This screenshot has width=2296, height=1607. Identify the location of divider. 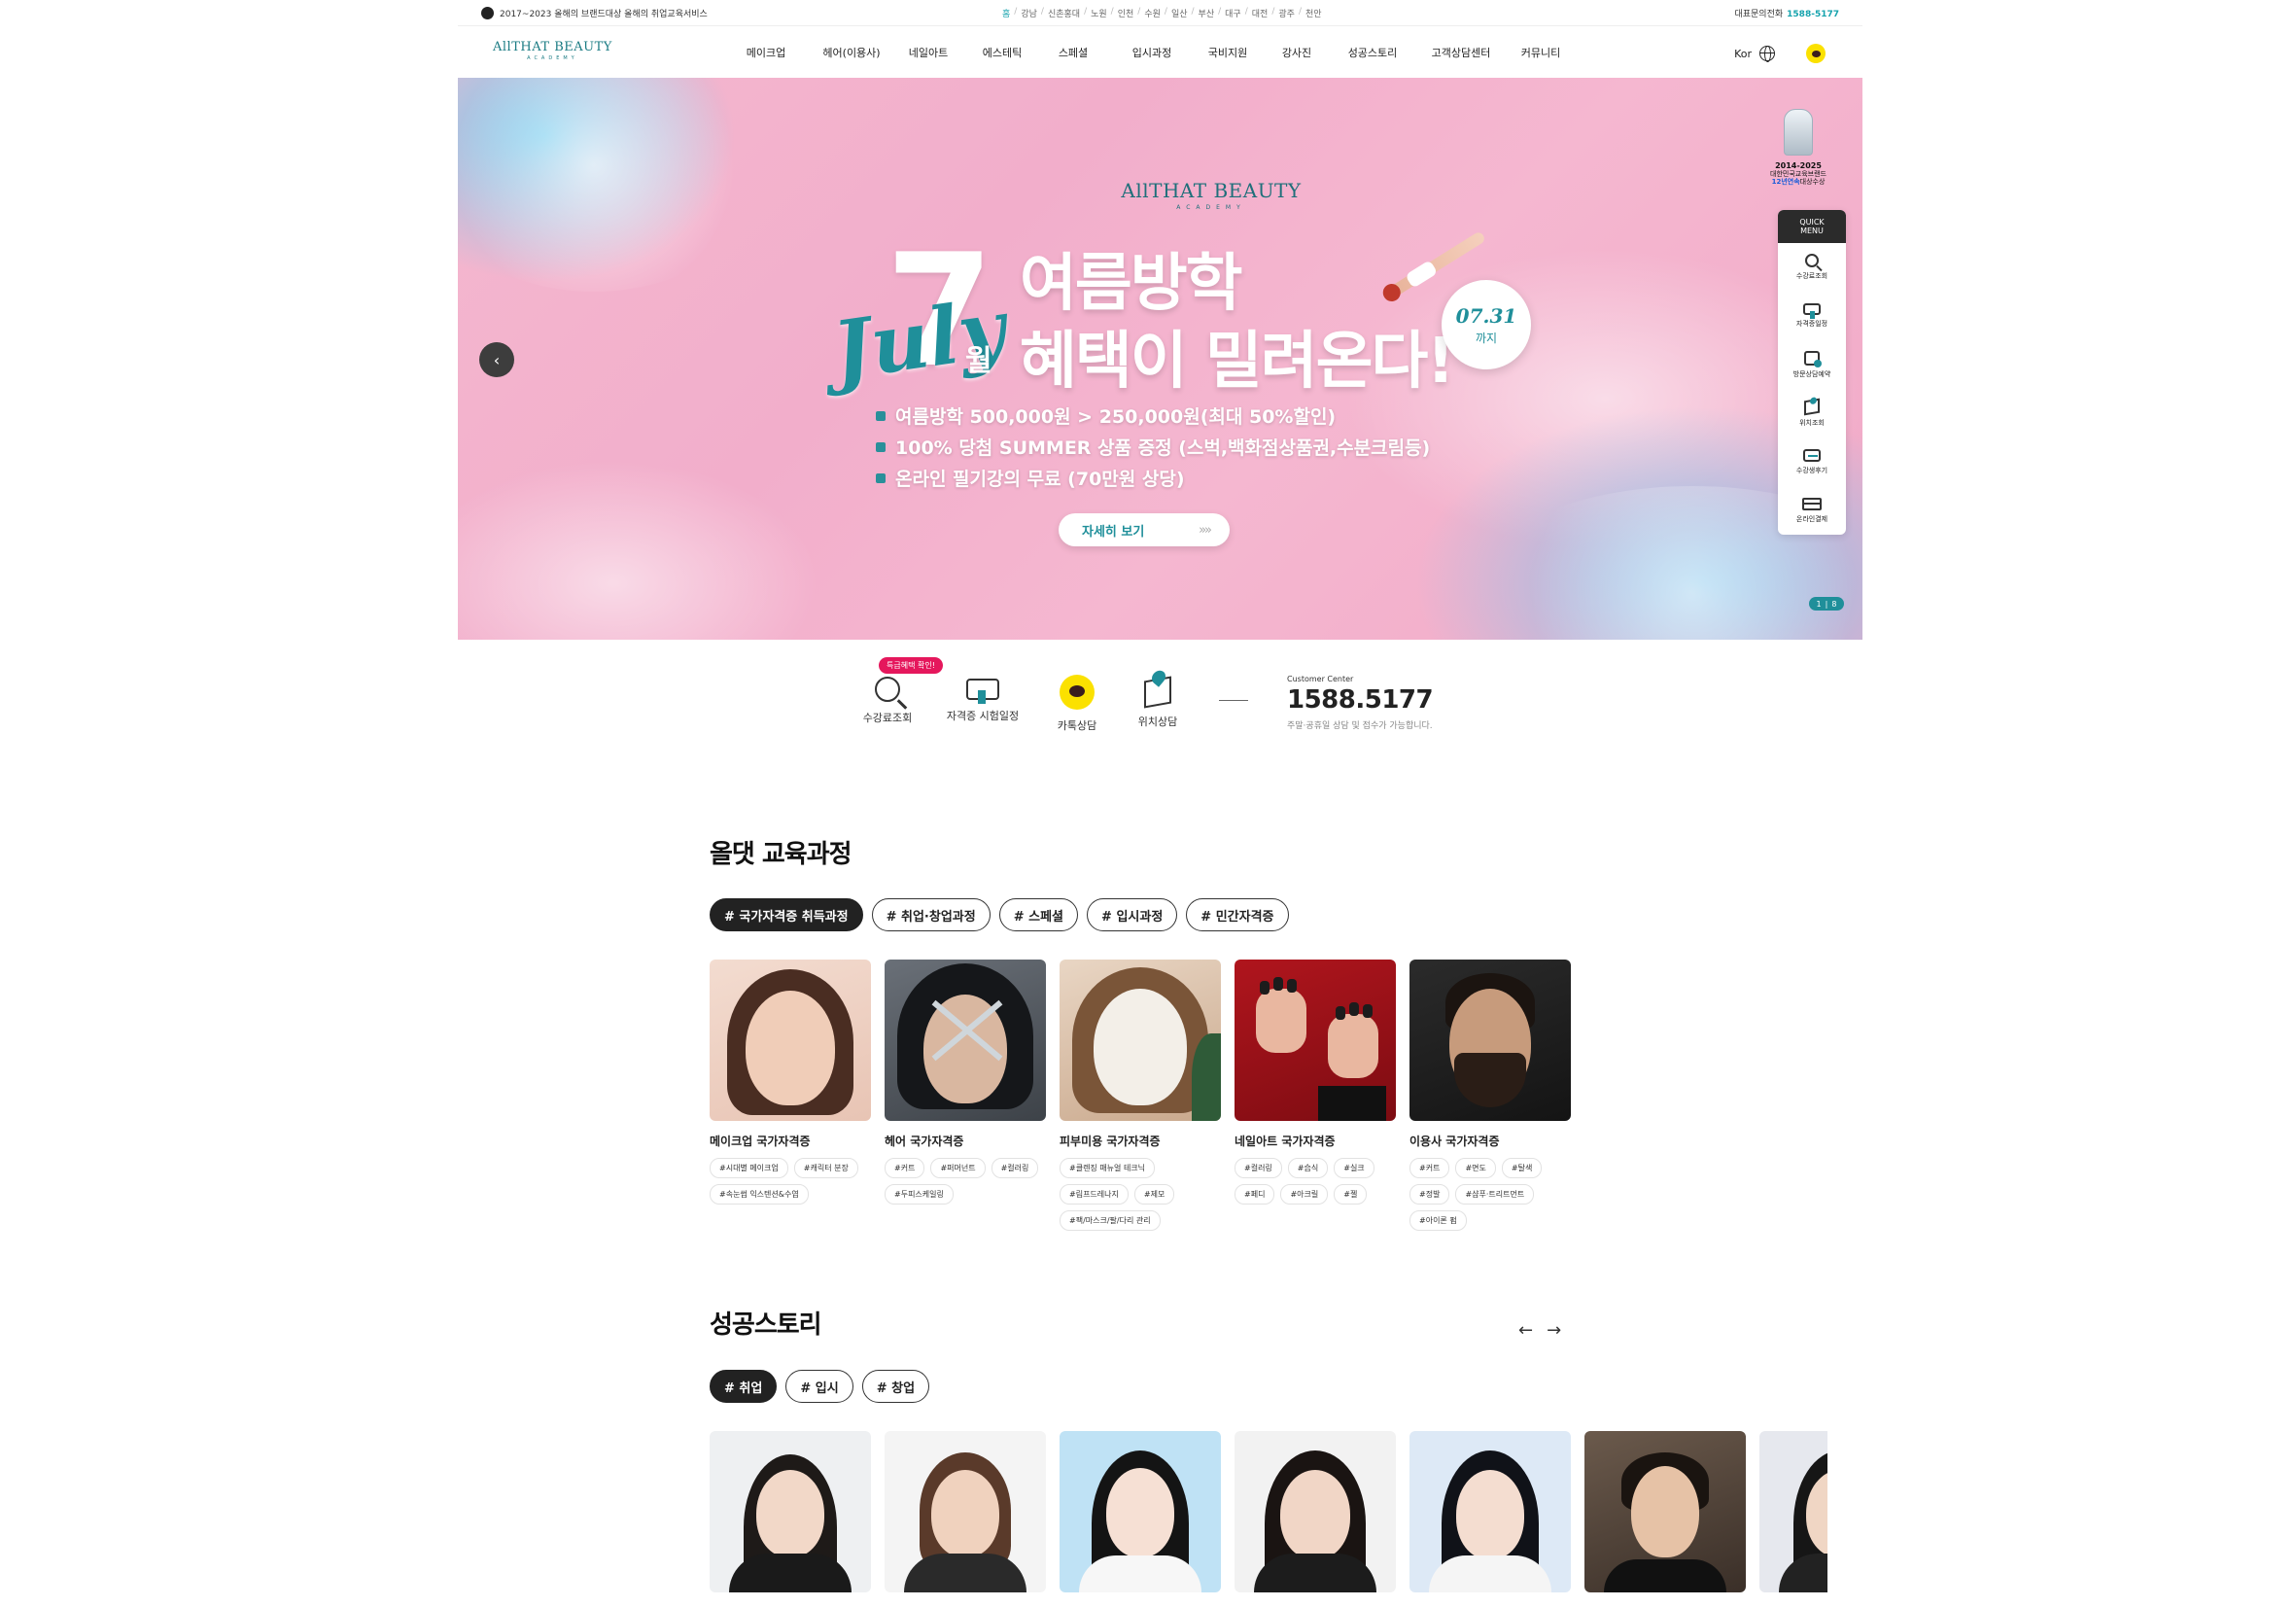
(1233, 700).